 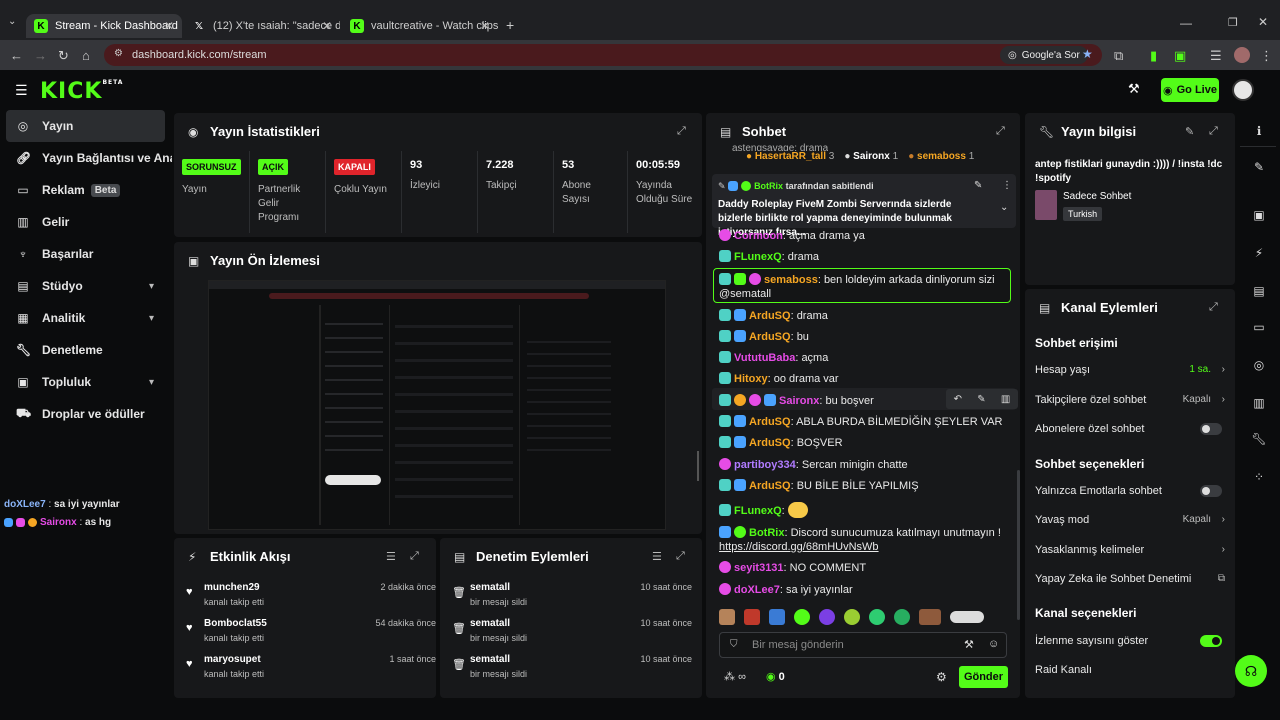 I want to click on gear-icon: ⚙, so click(x=941, y=677).